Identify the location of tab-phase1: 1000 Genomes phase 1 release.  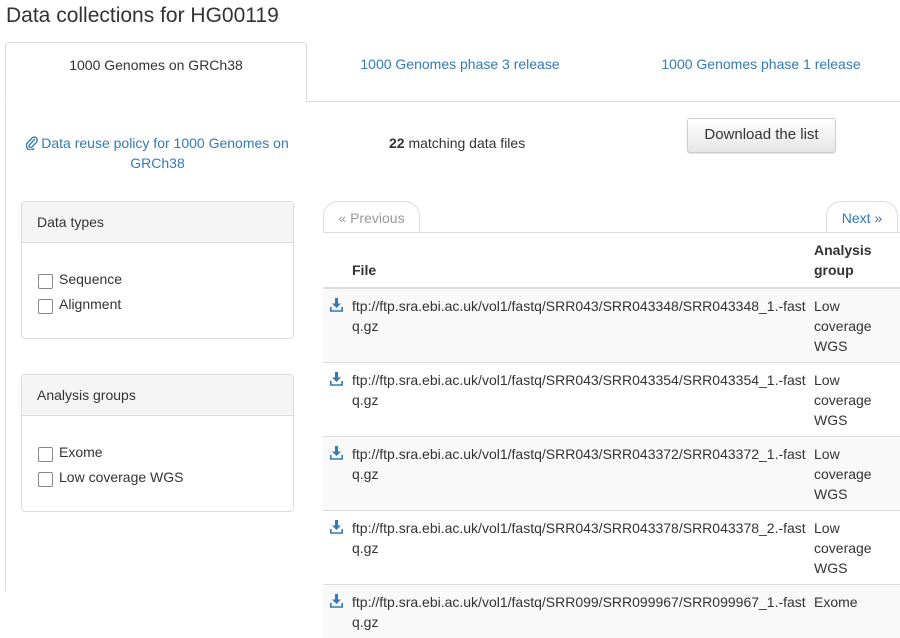
(756, 71).